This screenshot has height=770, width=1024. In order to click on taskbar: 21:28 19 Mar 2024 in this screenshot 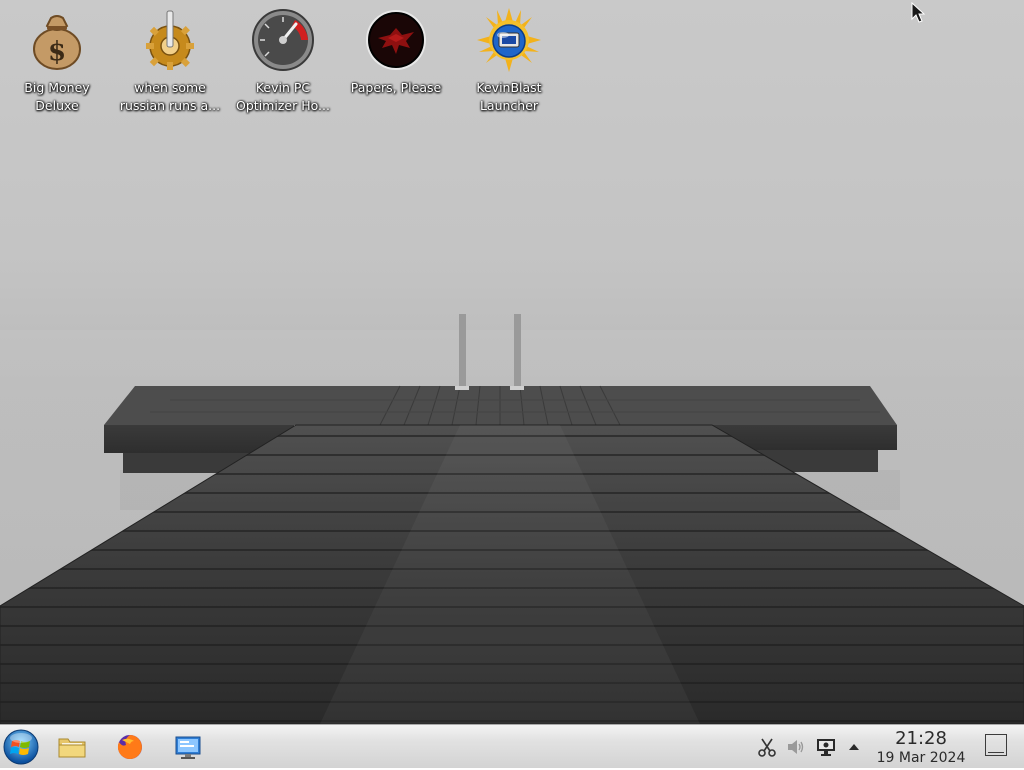, I will do `click(512, 746)`.